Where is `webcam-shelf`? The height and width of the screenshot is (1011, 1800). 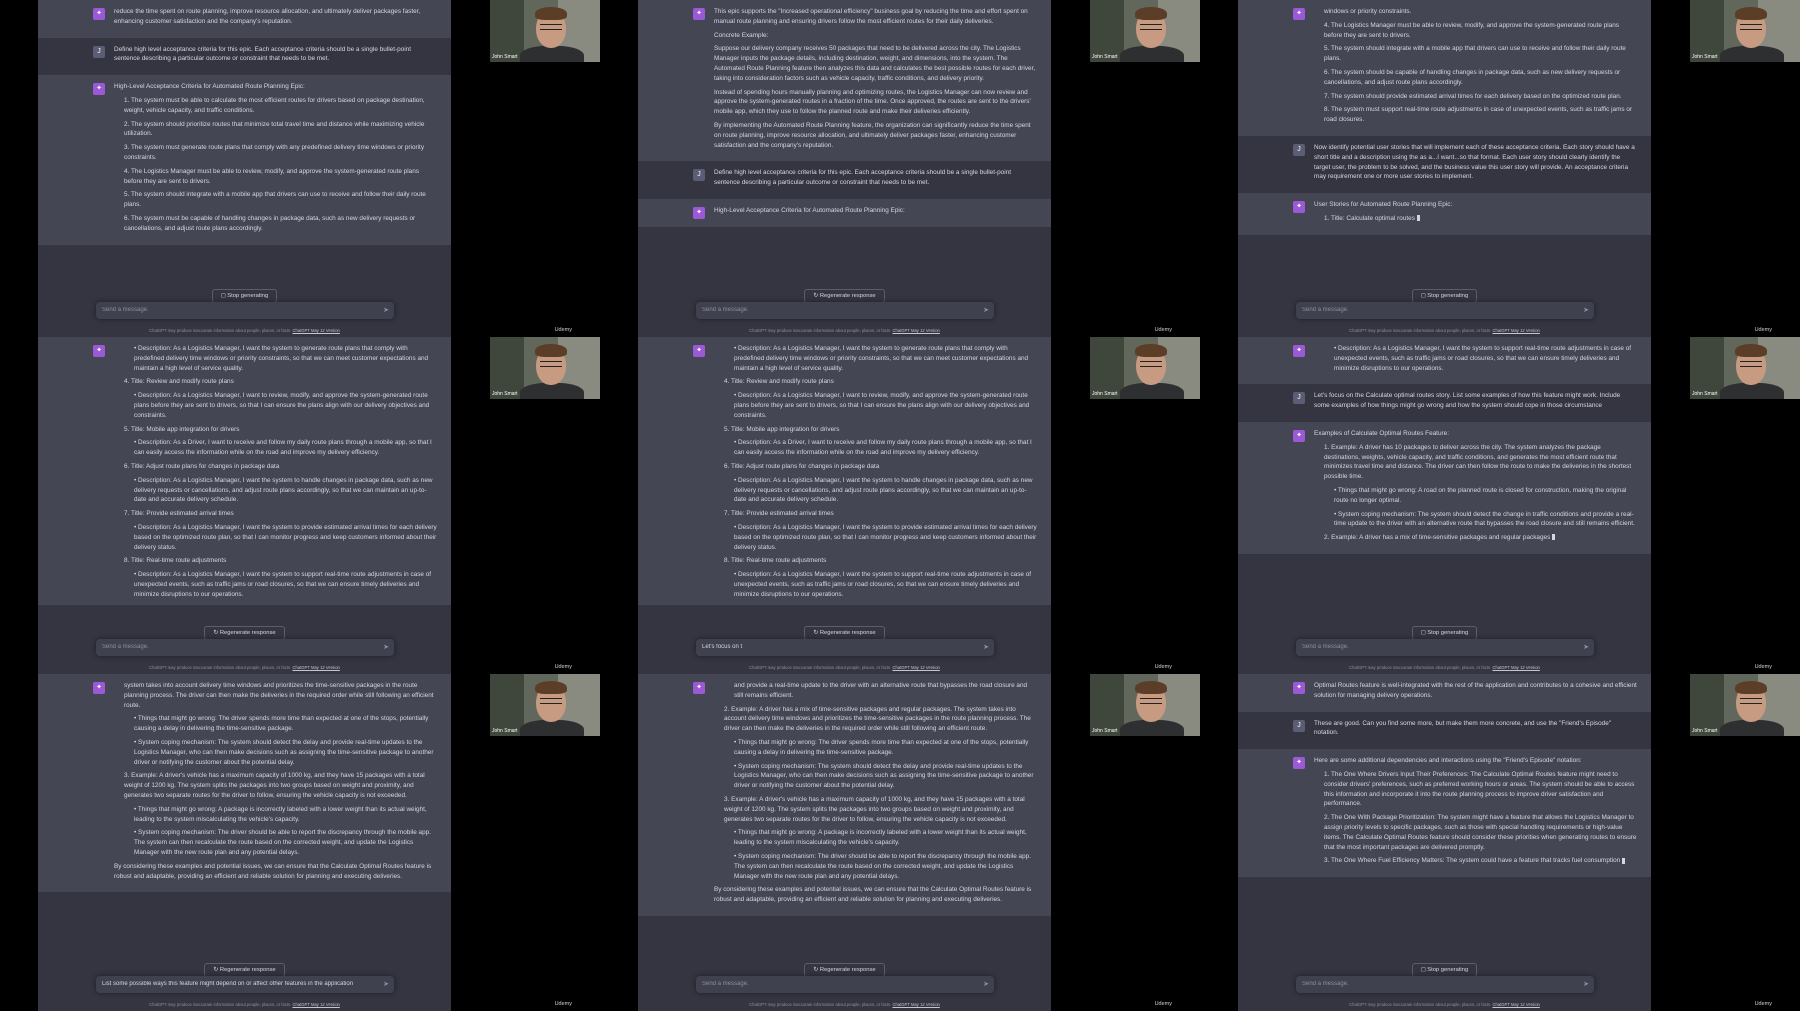
webcam-shelf is located at coordinates (1707, 368).